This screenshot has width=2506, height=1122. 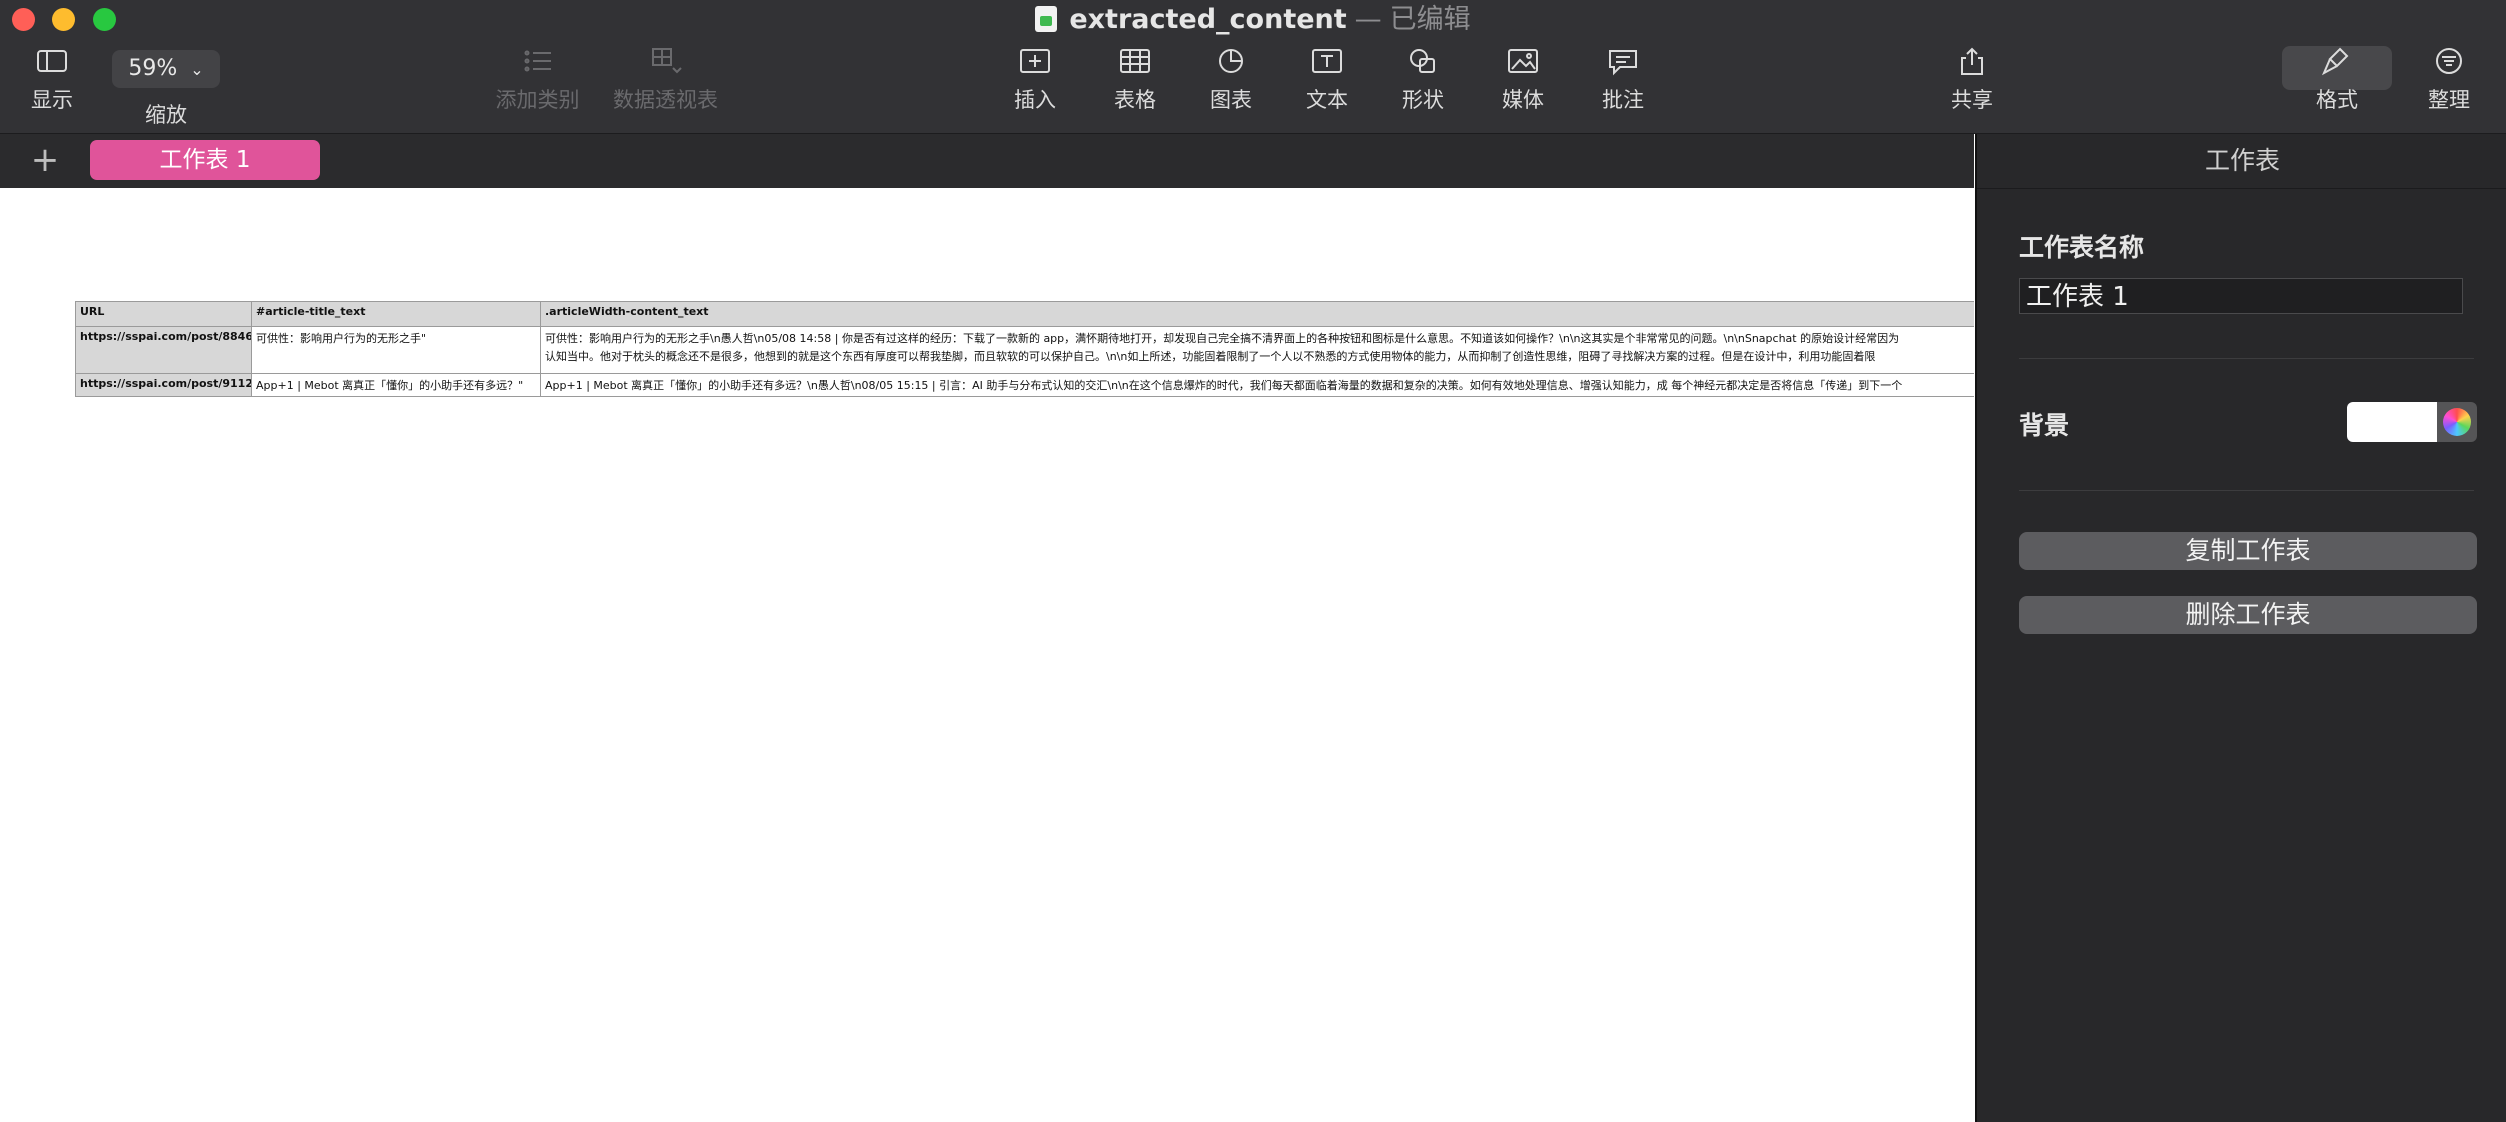 What do you see at coordinates (1623, 79) in the screenshot?
I see `comment-button: 批注` at bounding box center [1623, 79].